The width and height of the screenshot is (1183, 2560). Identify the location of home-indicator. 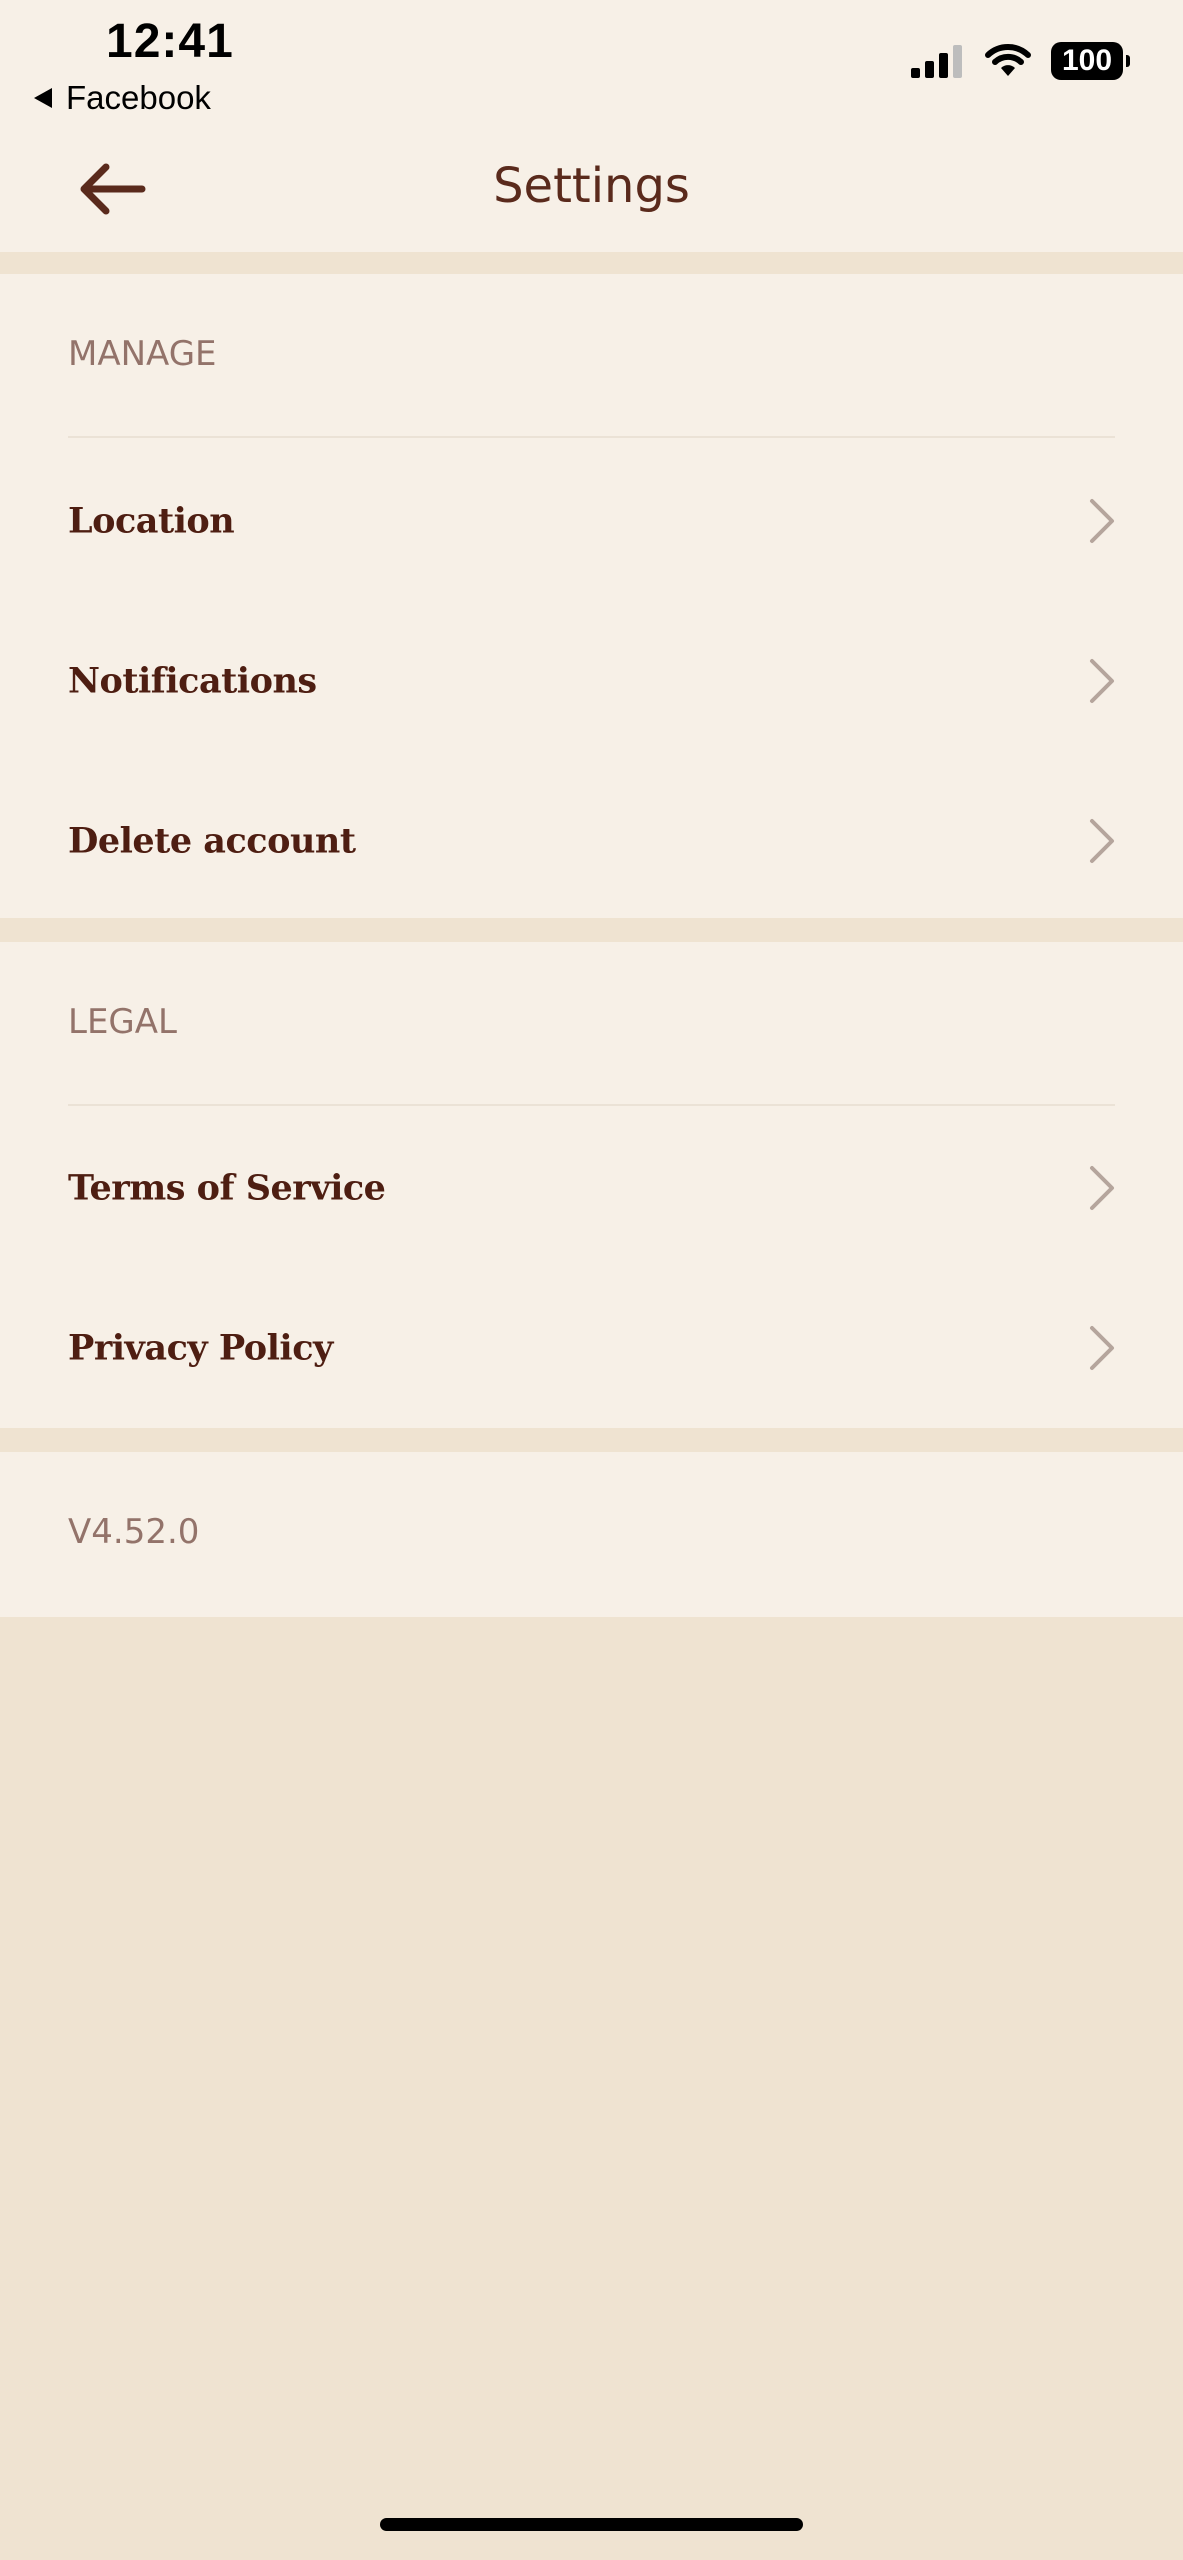
(591, 2524).